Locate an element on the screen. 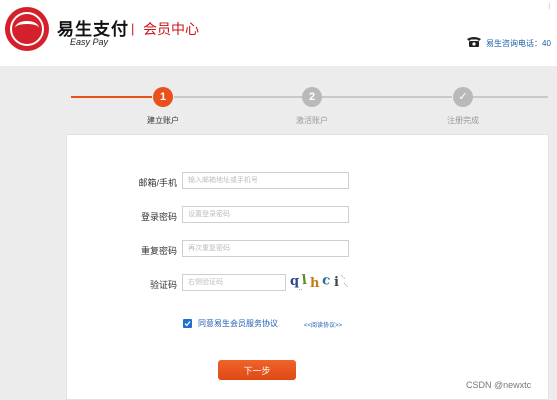 This screenshot has height=400, width=557. hotline-text: 易生咨询电话：40 is located at coordinates (518, 43).